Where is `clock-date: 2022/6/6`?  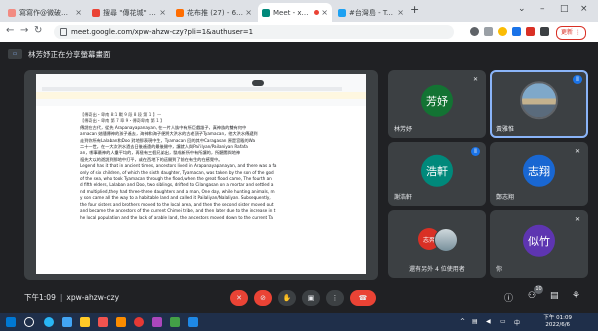
clock-date: 2022/6/6 is located at coordinates (558, 325).